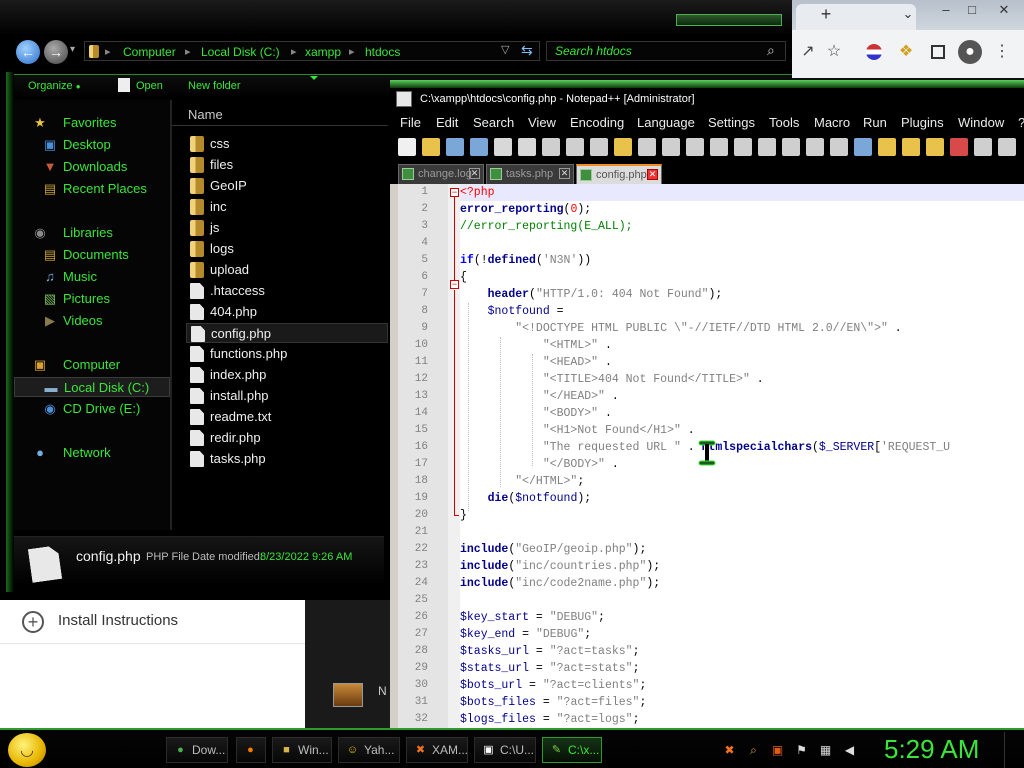 The image size is (1024, 768). I want to click on menu-tools: Tools, so click(784, 122).